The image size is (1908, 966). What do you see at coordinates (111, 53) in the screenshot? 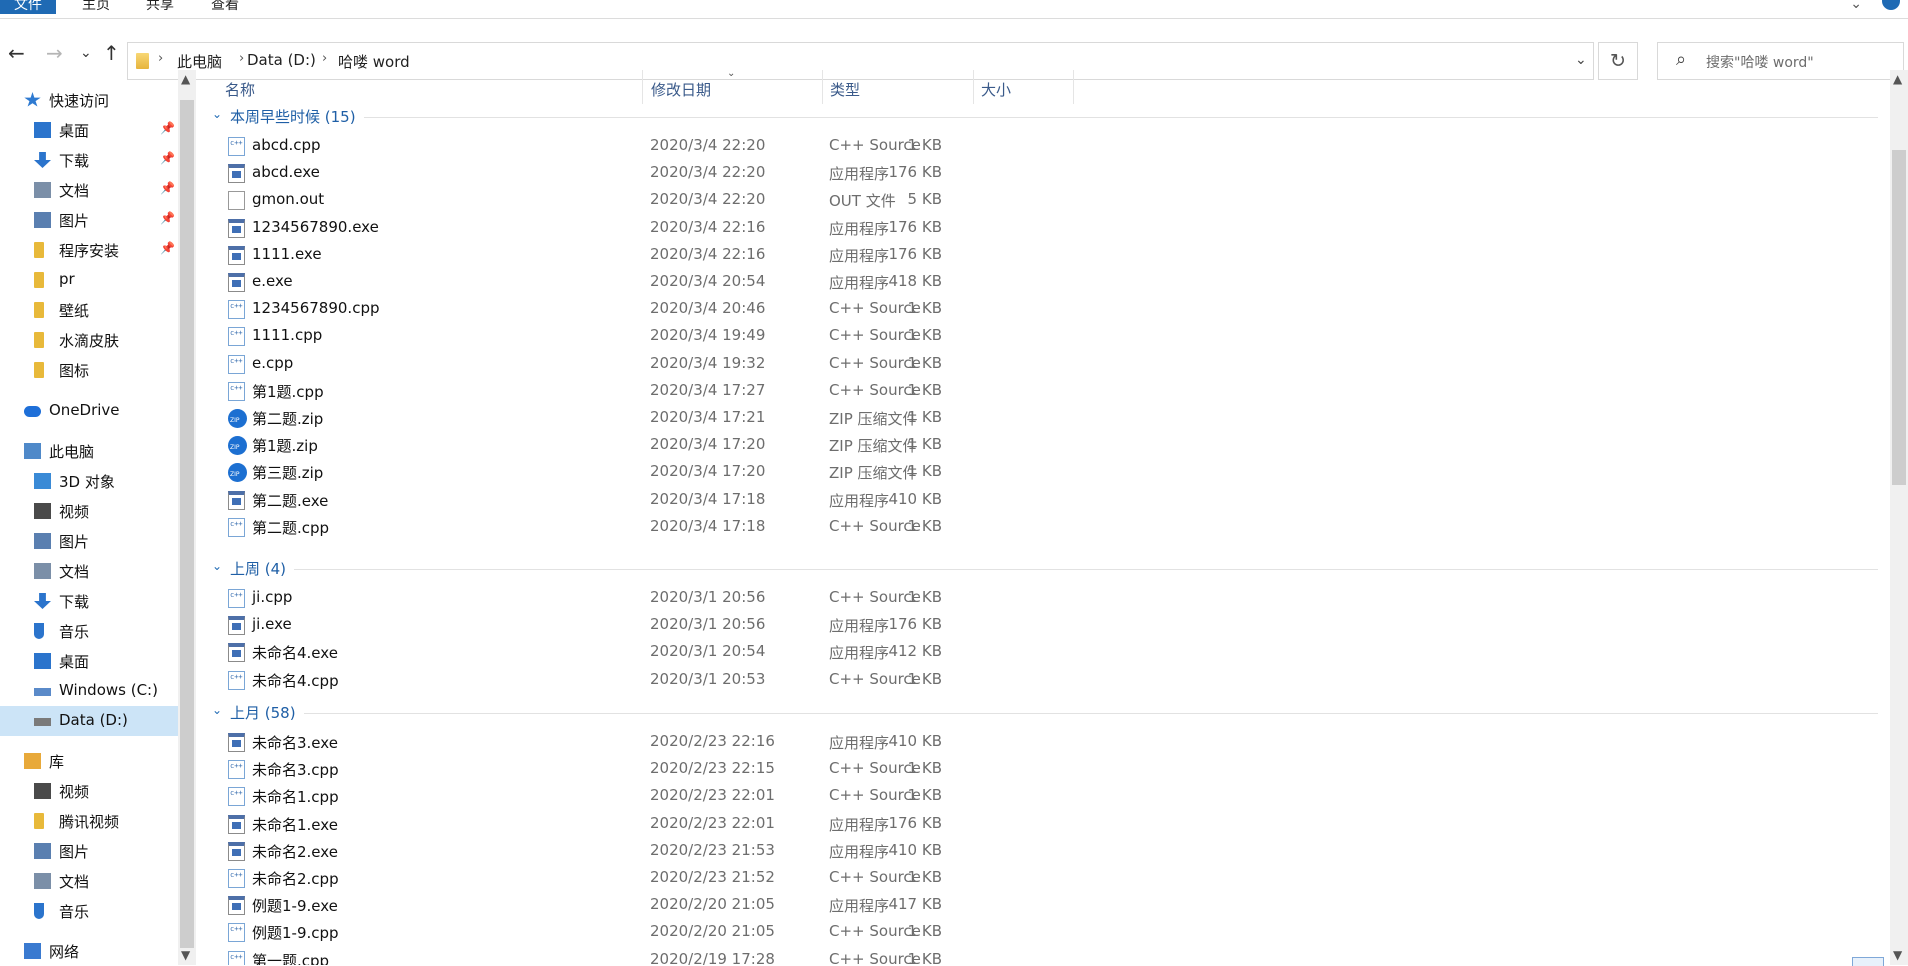
I see `up-button: ↑` at bounding box center [111, 53].